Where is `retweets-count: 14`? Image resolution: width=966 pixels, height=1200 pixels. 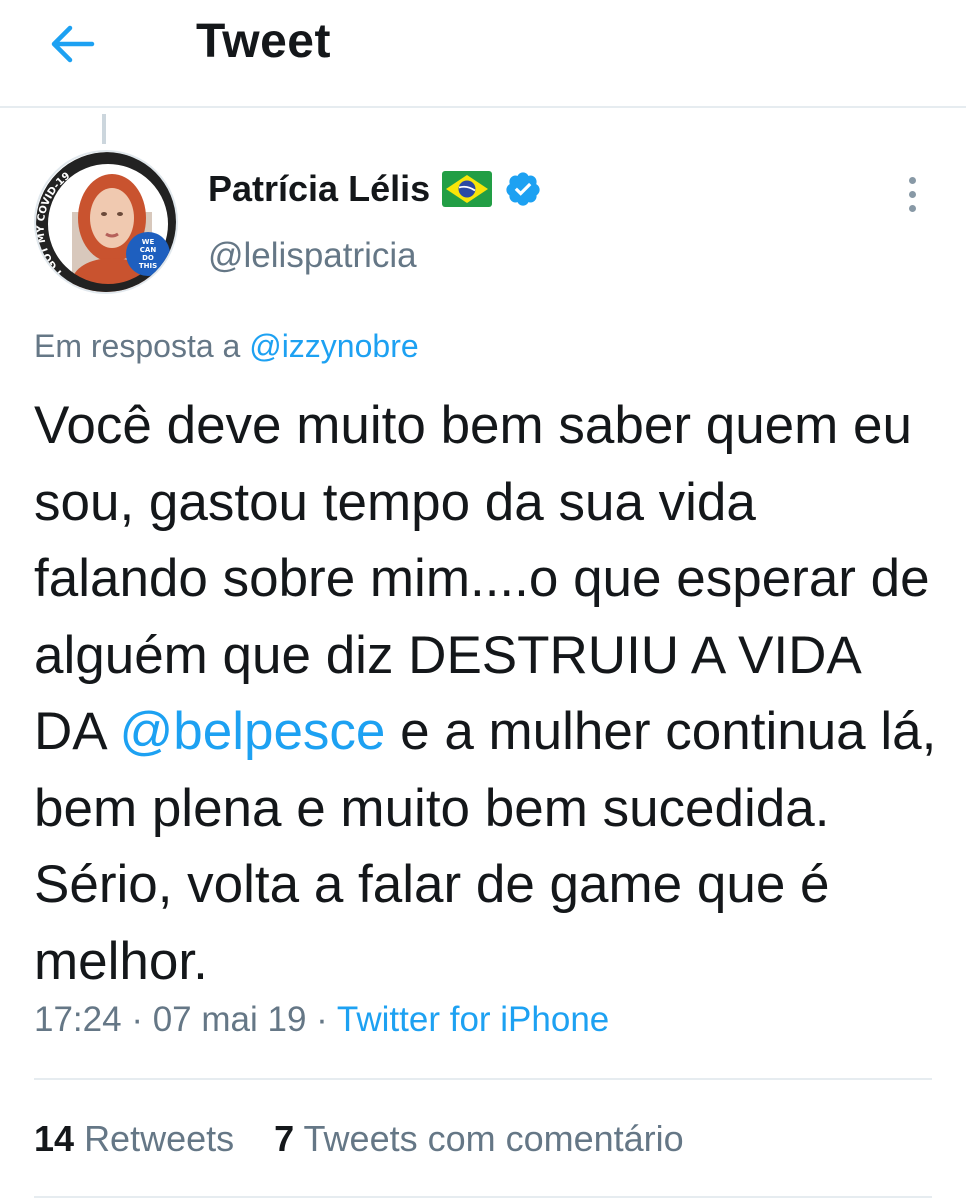
retweets-count: 14 is located at coordinates (54, 1138).